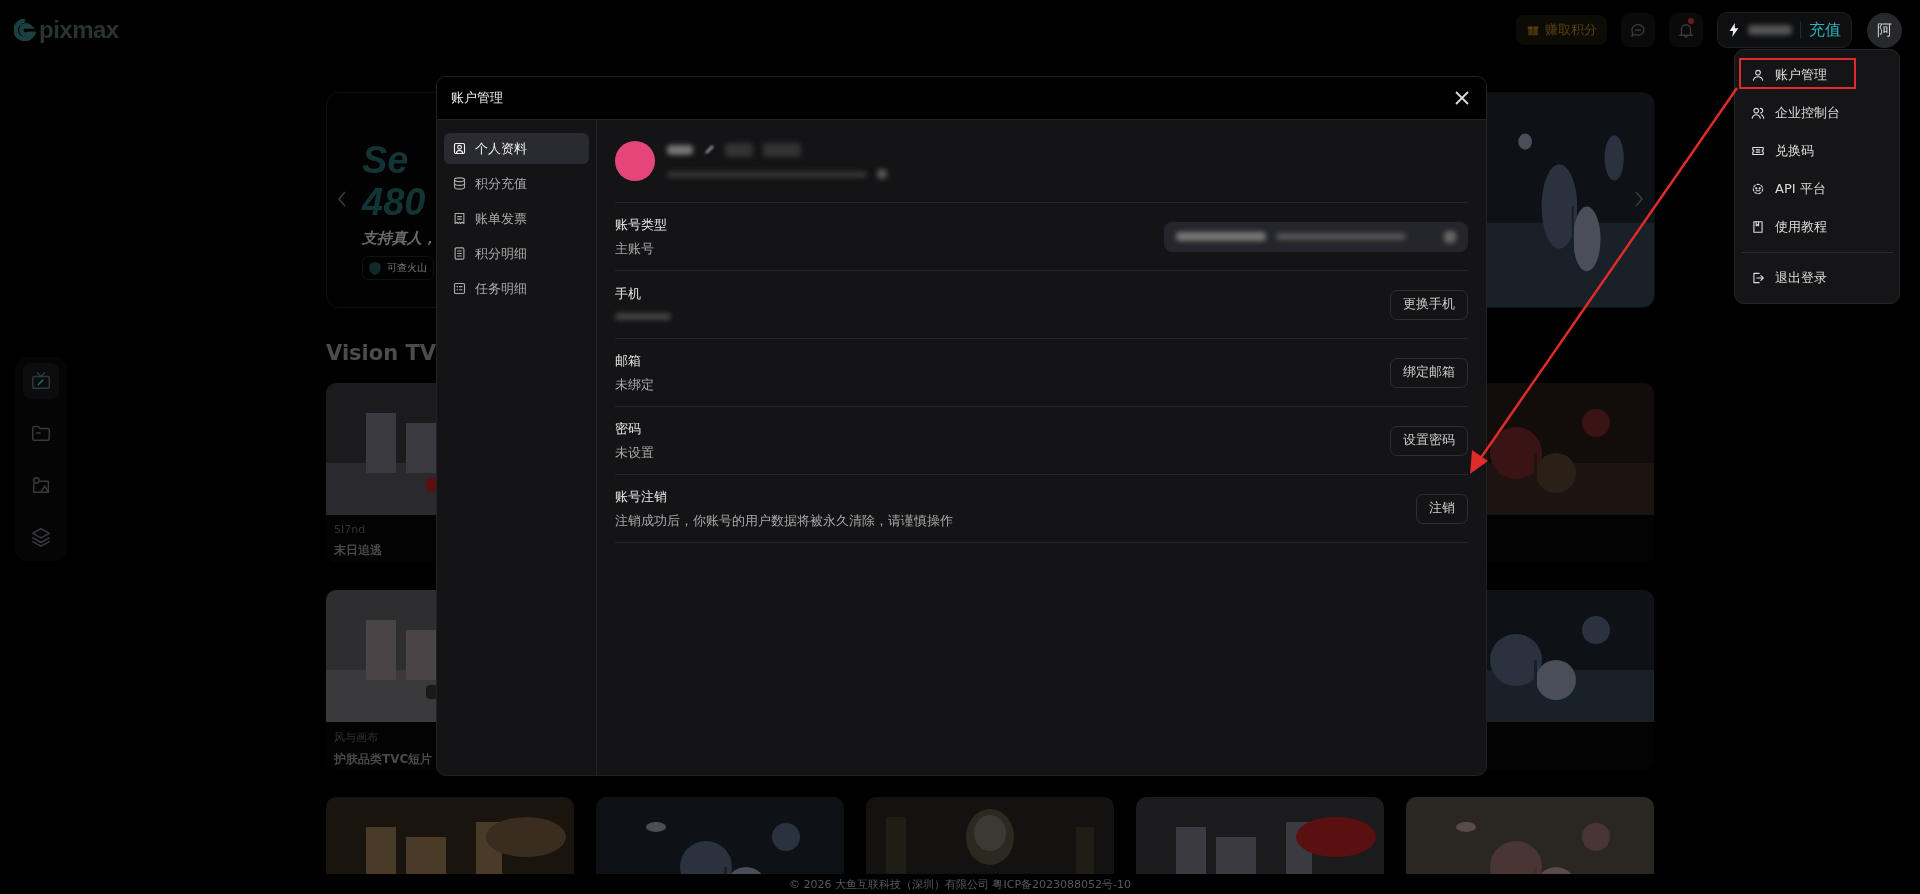 The height and width of the screenshot is (894, 1920). I want to click on logo-icon, so click(25, 30).